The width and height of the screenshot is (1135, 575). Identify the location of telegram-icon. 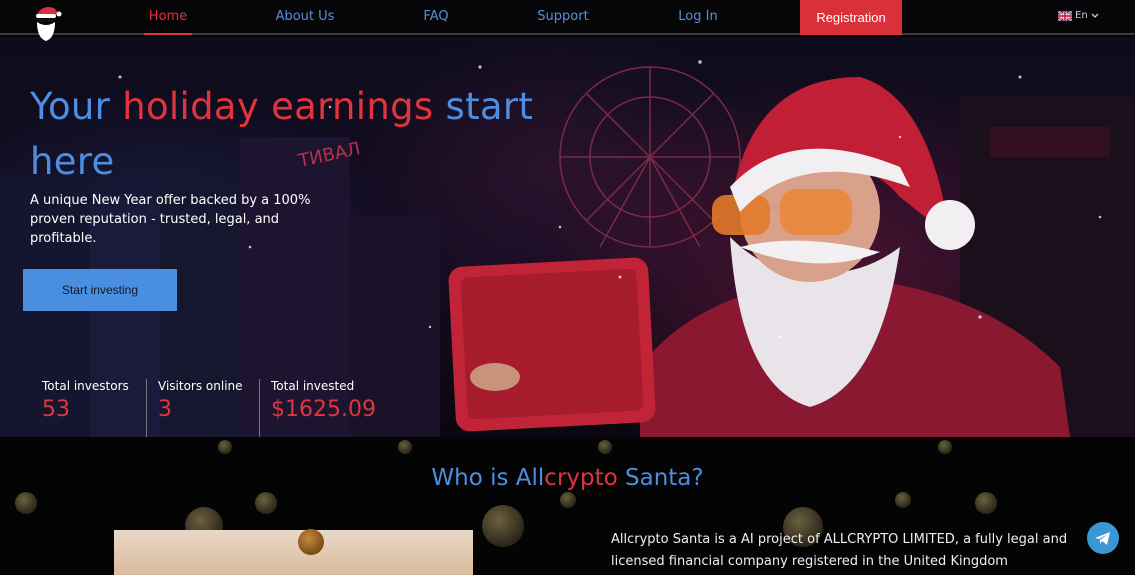
(1102, 538).